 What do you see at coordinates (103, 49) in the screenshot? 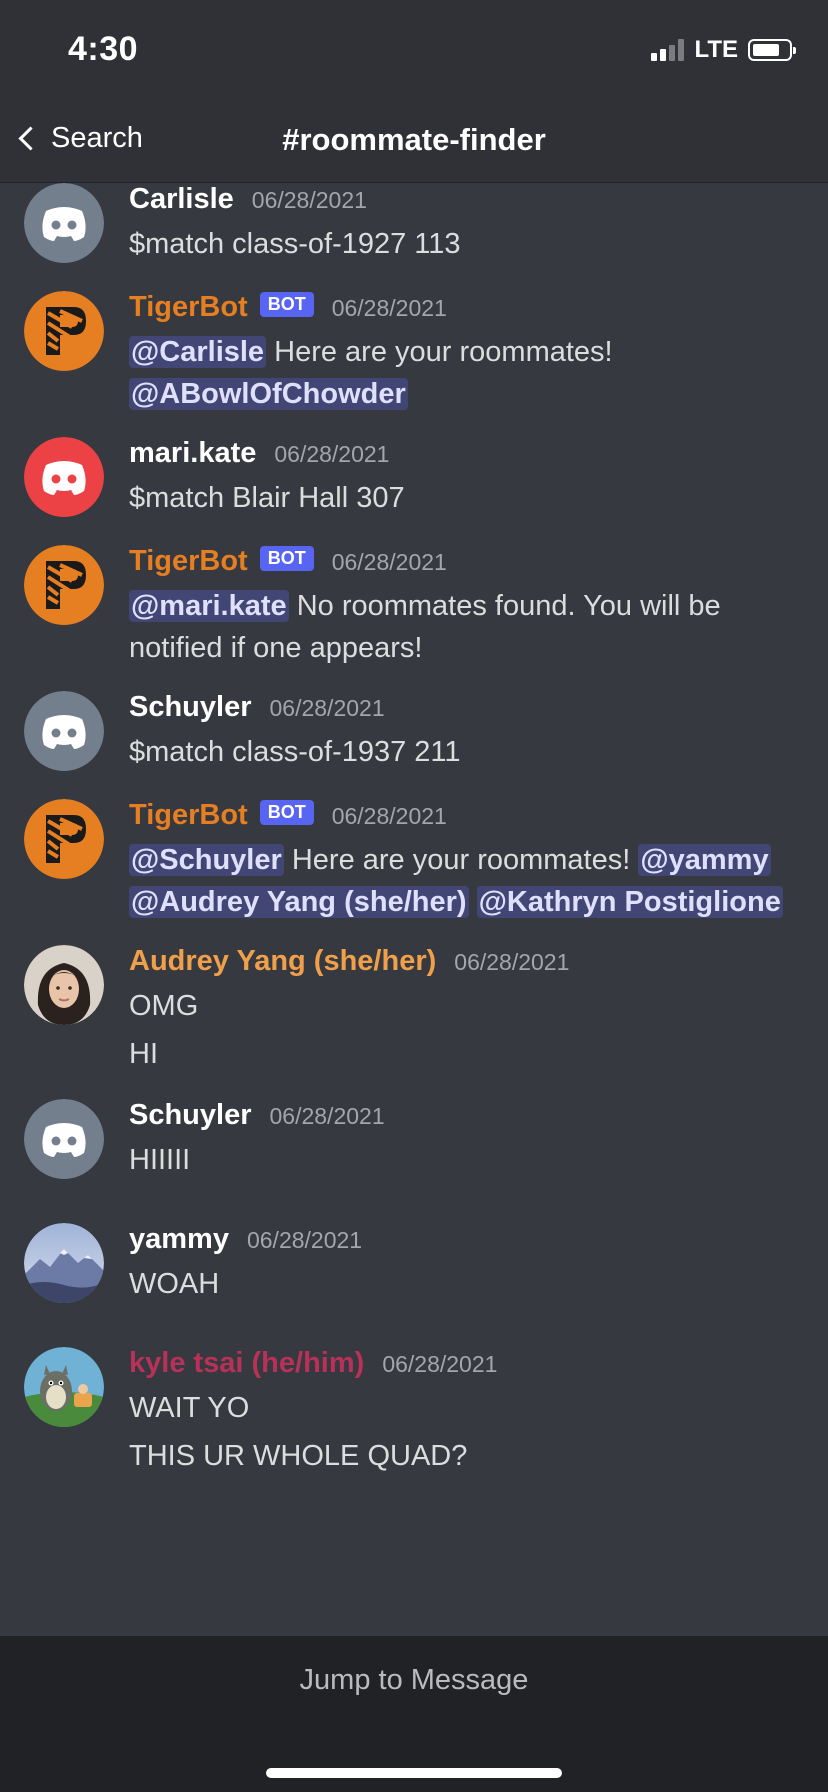
I see `status-time: 4:30` at bounding box center [103, 49].